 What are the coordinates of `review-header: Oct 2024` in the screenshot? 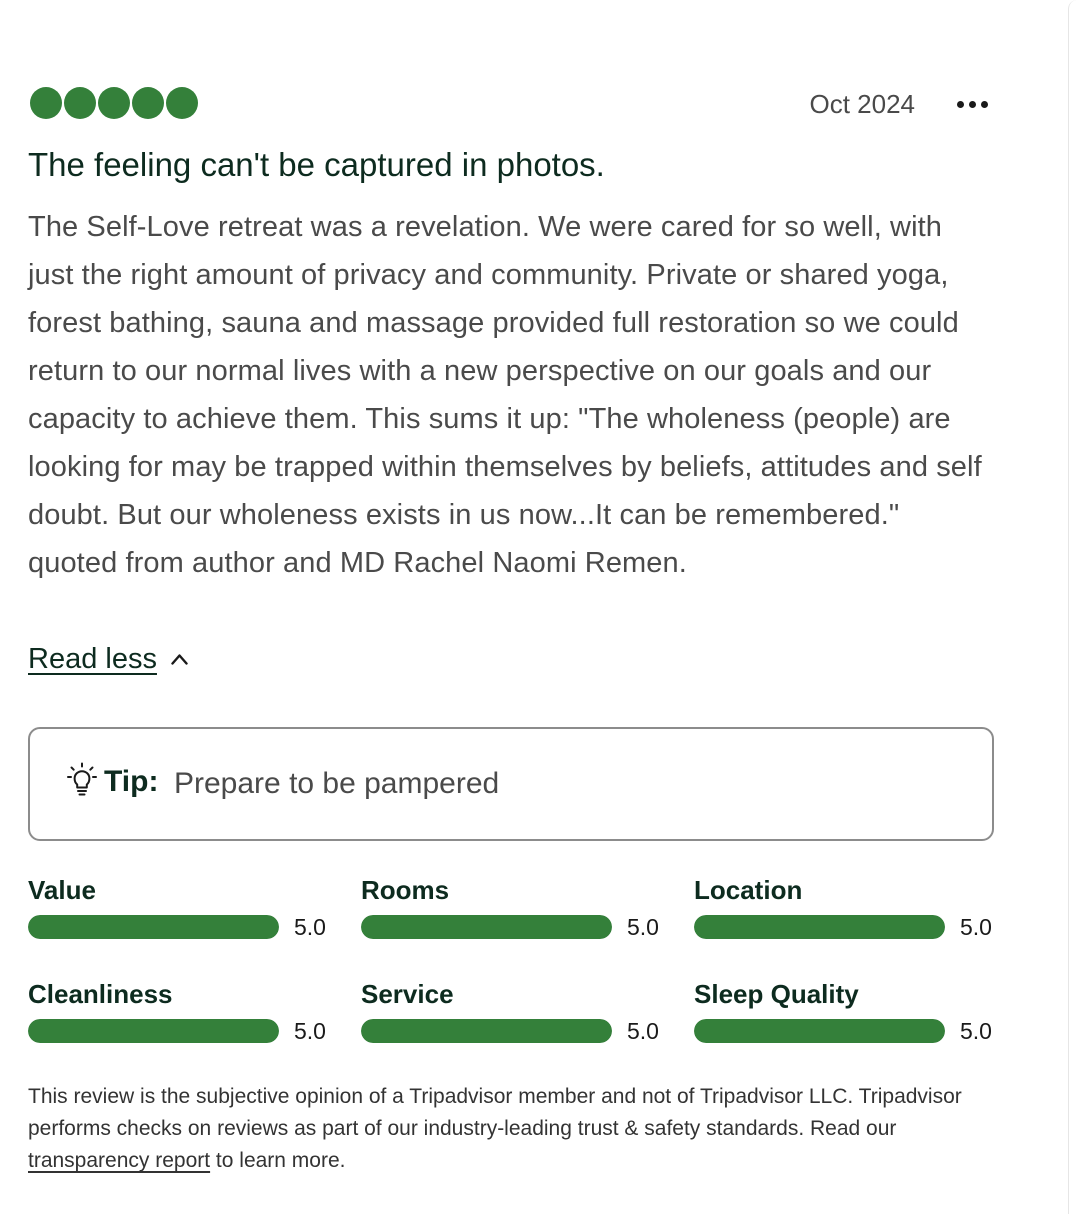 It's located at (511, 104).